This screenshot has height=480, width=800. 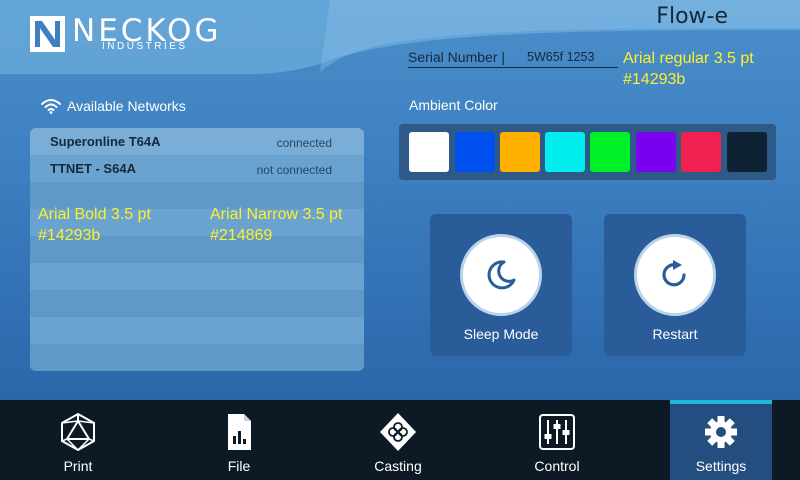 What do you see at coordinates (656, 152) in the screenshot?
I see `color-swatch-purple` at bounding box center [656, 152].